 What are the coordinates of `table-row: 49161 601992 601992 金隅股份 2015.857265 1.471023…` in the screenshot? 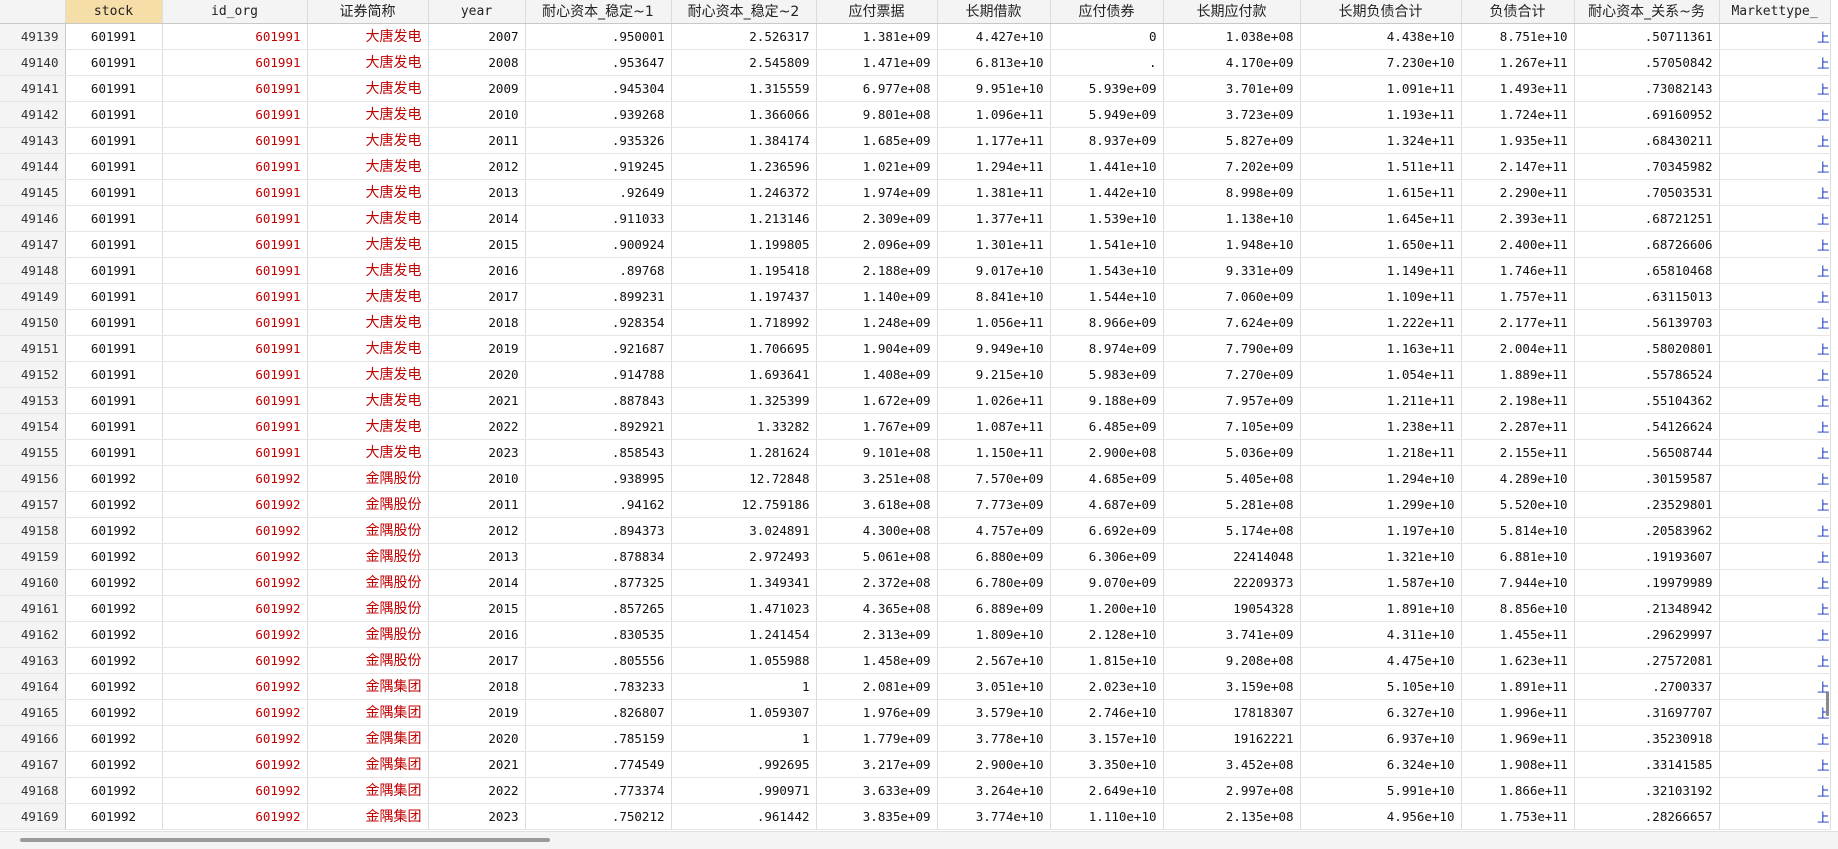 It's located at (915, 608).